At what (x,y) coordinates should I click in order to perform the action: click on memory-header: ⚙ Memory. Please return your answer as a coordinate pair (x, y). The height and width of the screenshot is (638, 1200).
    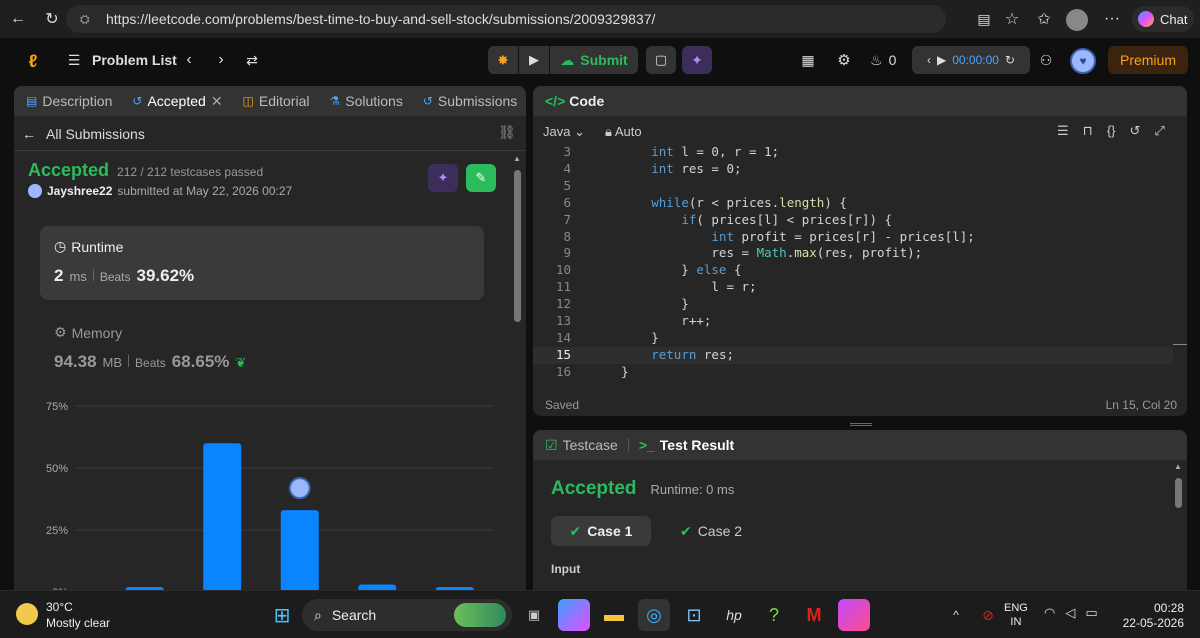
    Looking at the image, I should click on (88, 332).